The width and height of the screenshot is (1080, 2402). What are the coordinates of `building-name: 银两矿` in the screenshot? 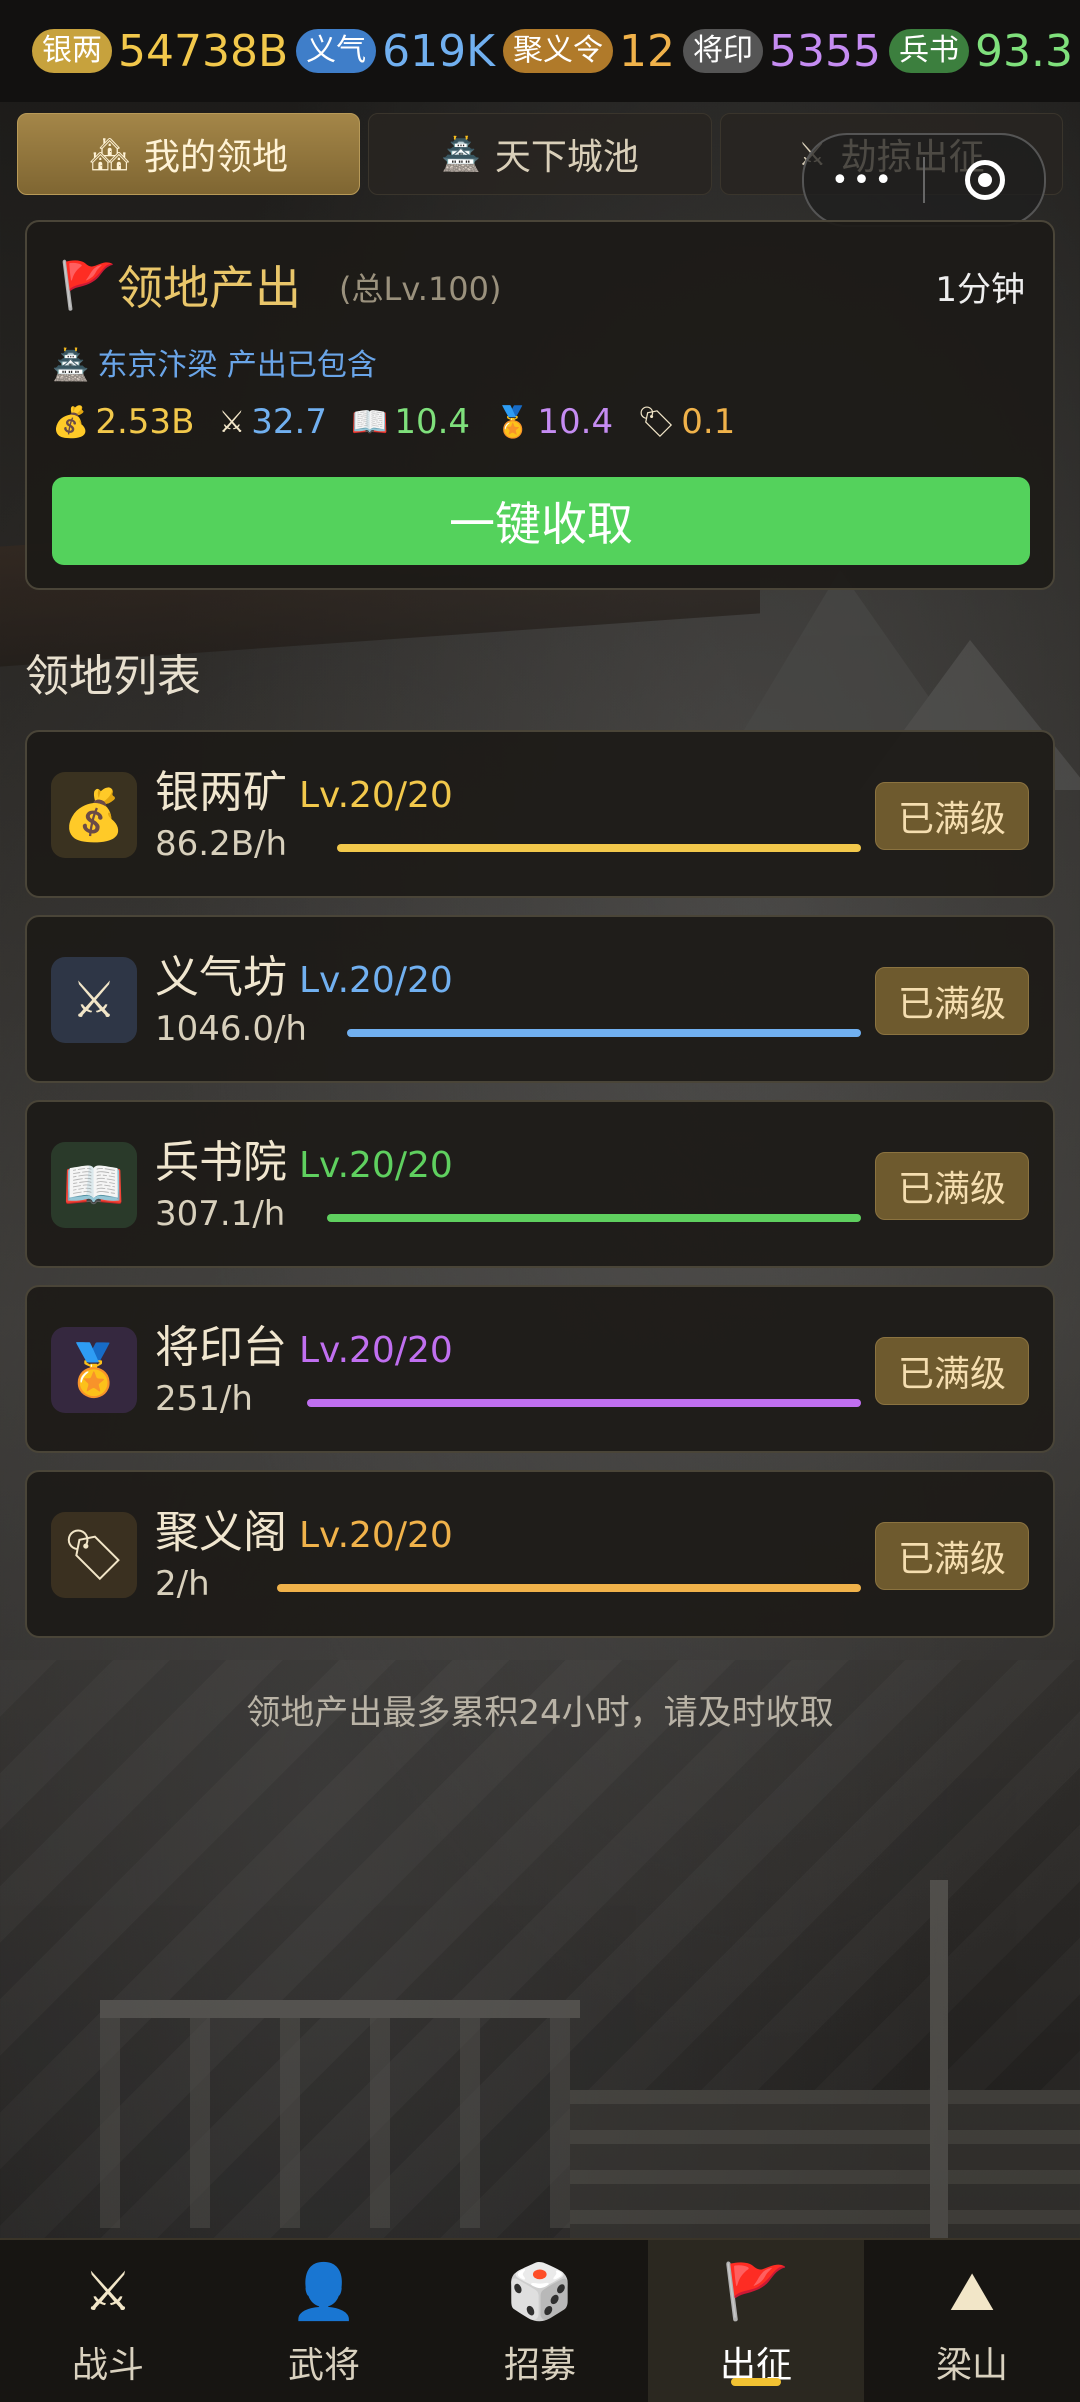 It's located at (221, 792).